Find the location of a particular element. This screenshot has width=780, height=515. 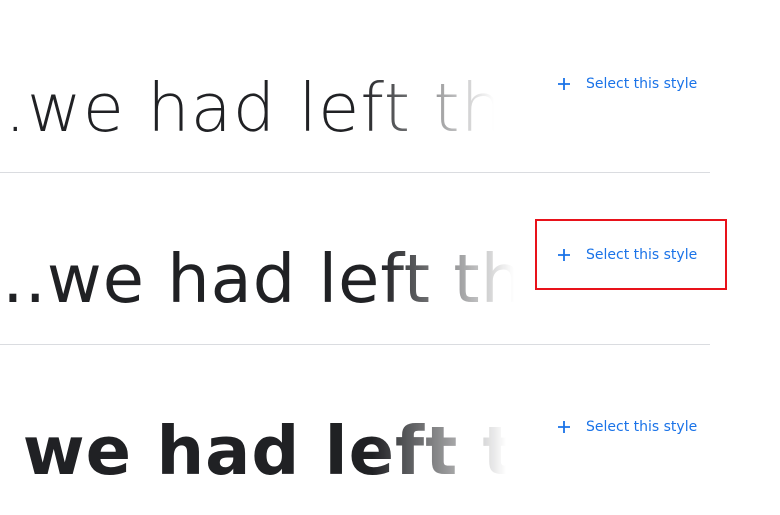

style-preview-regular: ...we had left the ground is located at coordinates (267, 279).